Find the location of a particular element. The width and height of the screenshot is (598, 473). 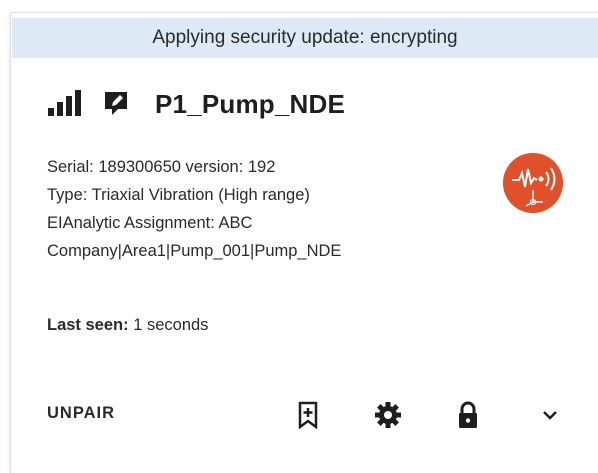

edit-icon is located at coordinates (116, 104).